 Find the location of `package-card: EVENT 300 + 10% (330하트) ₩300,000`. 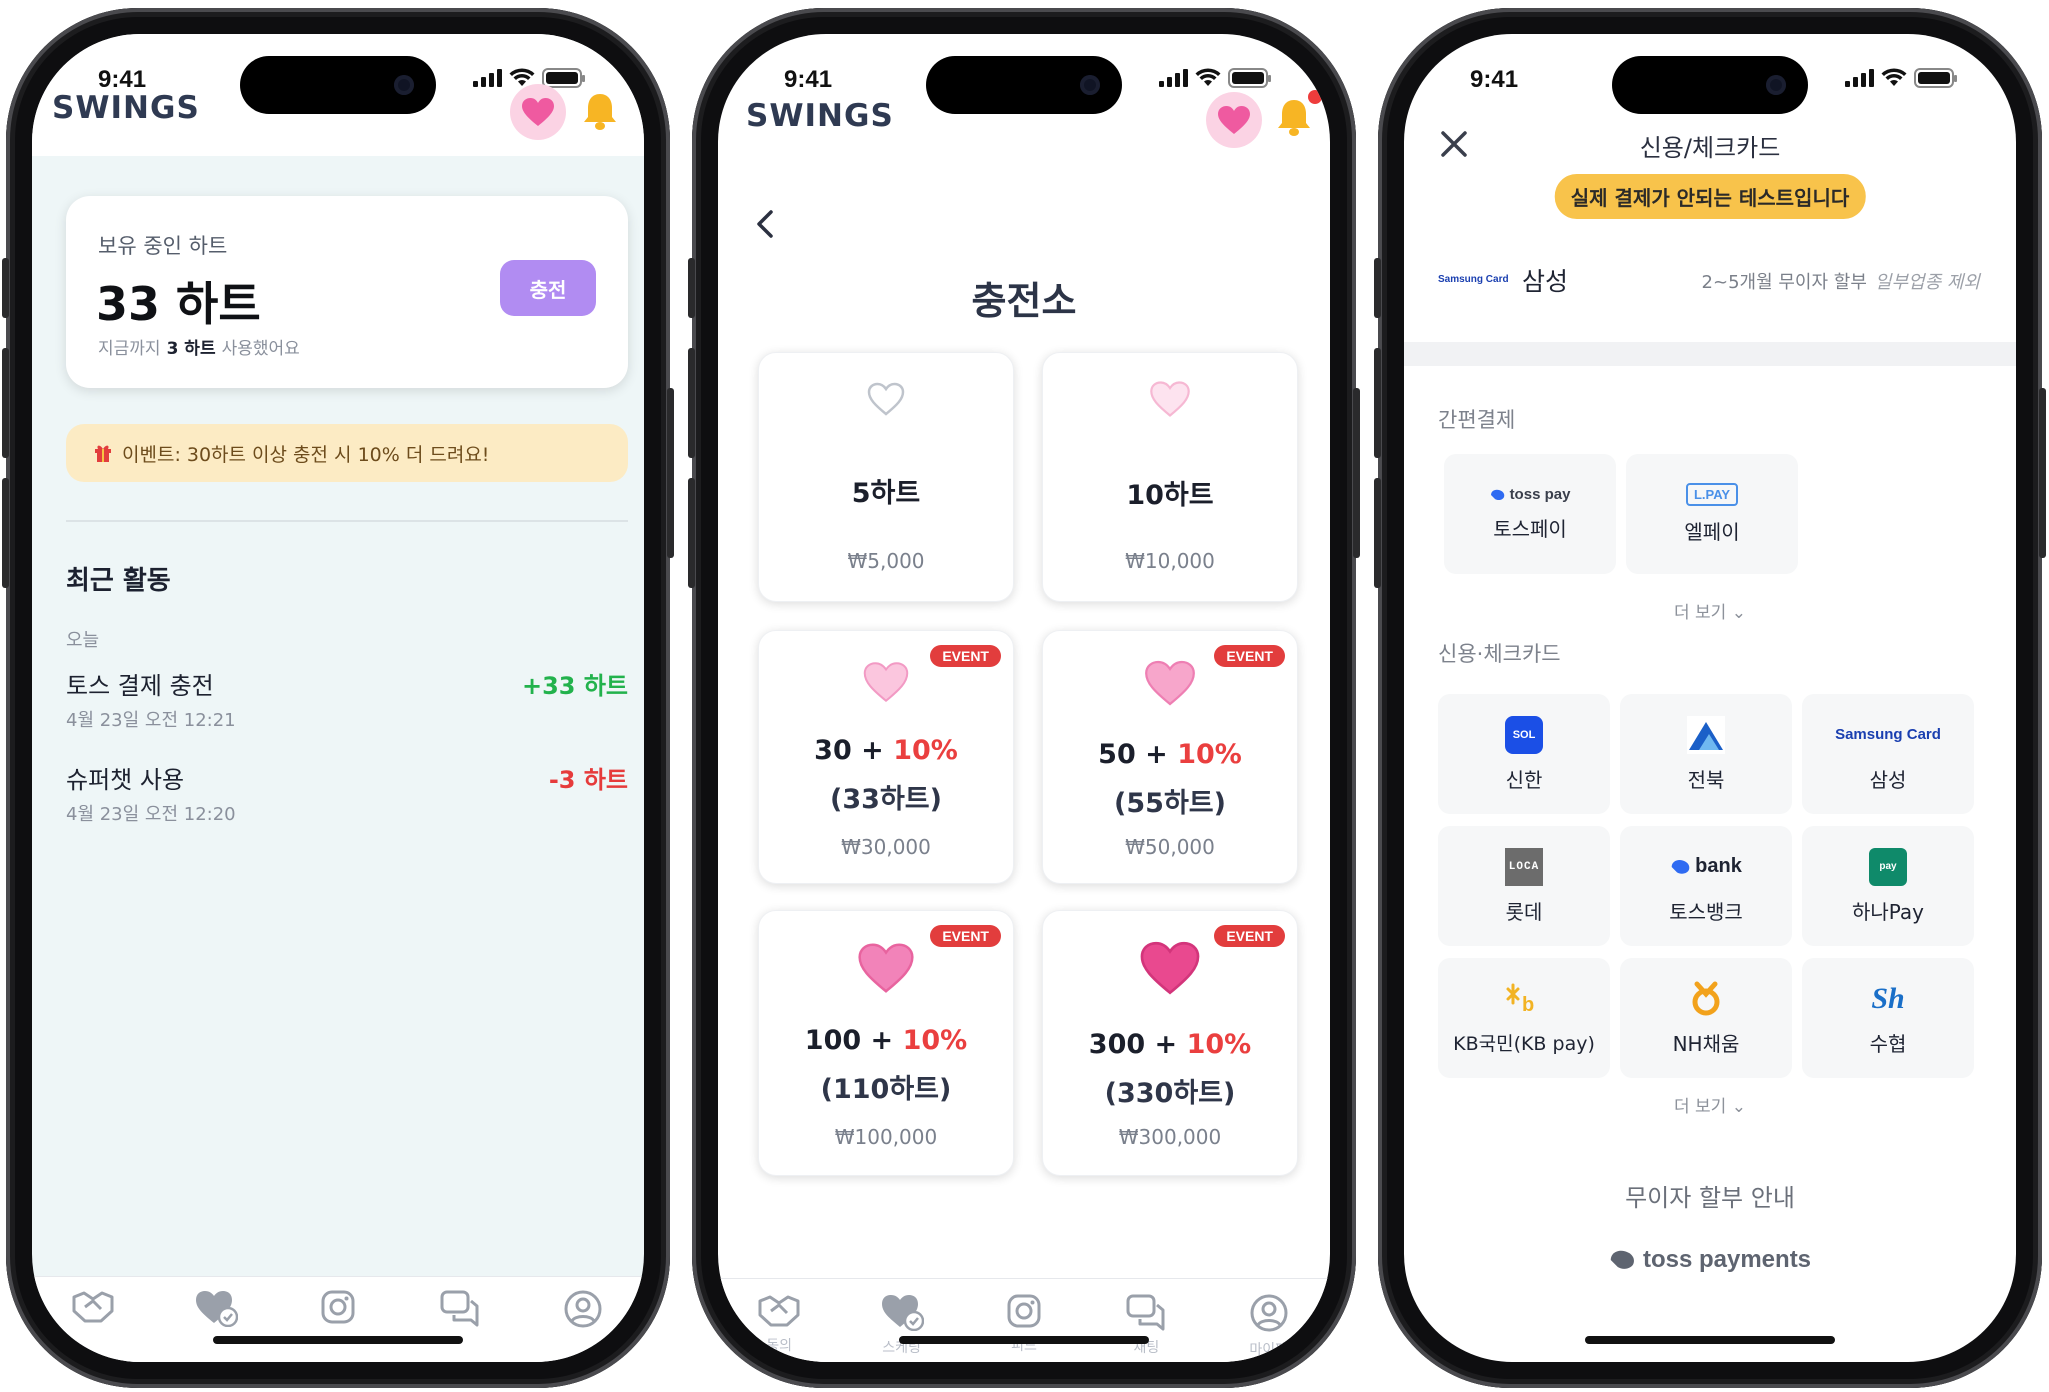

package-card: EVENT 300 + 10% (330하트) ₩300,000 is located at coordinates (1170, 1043).